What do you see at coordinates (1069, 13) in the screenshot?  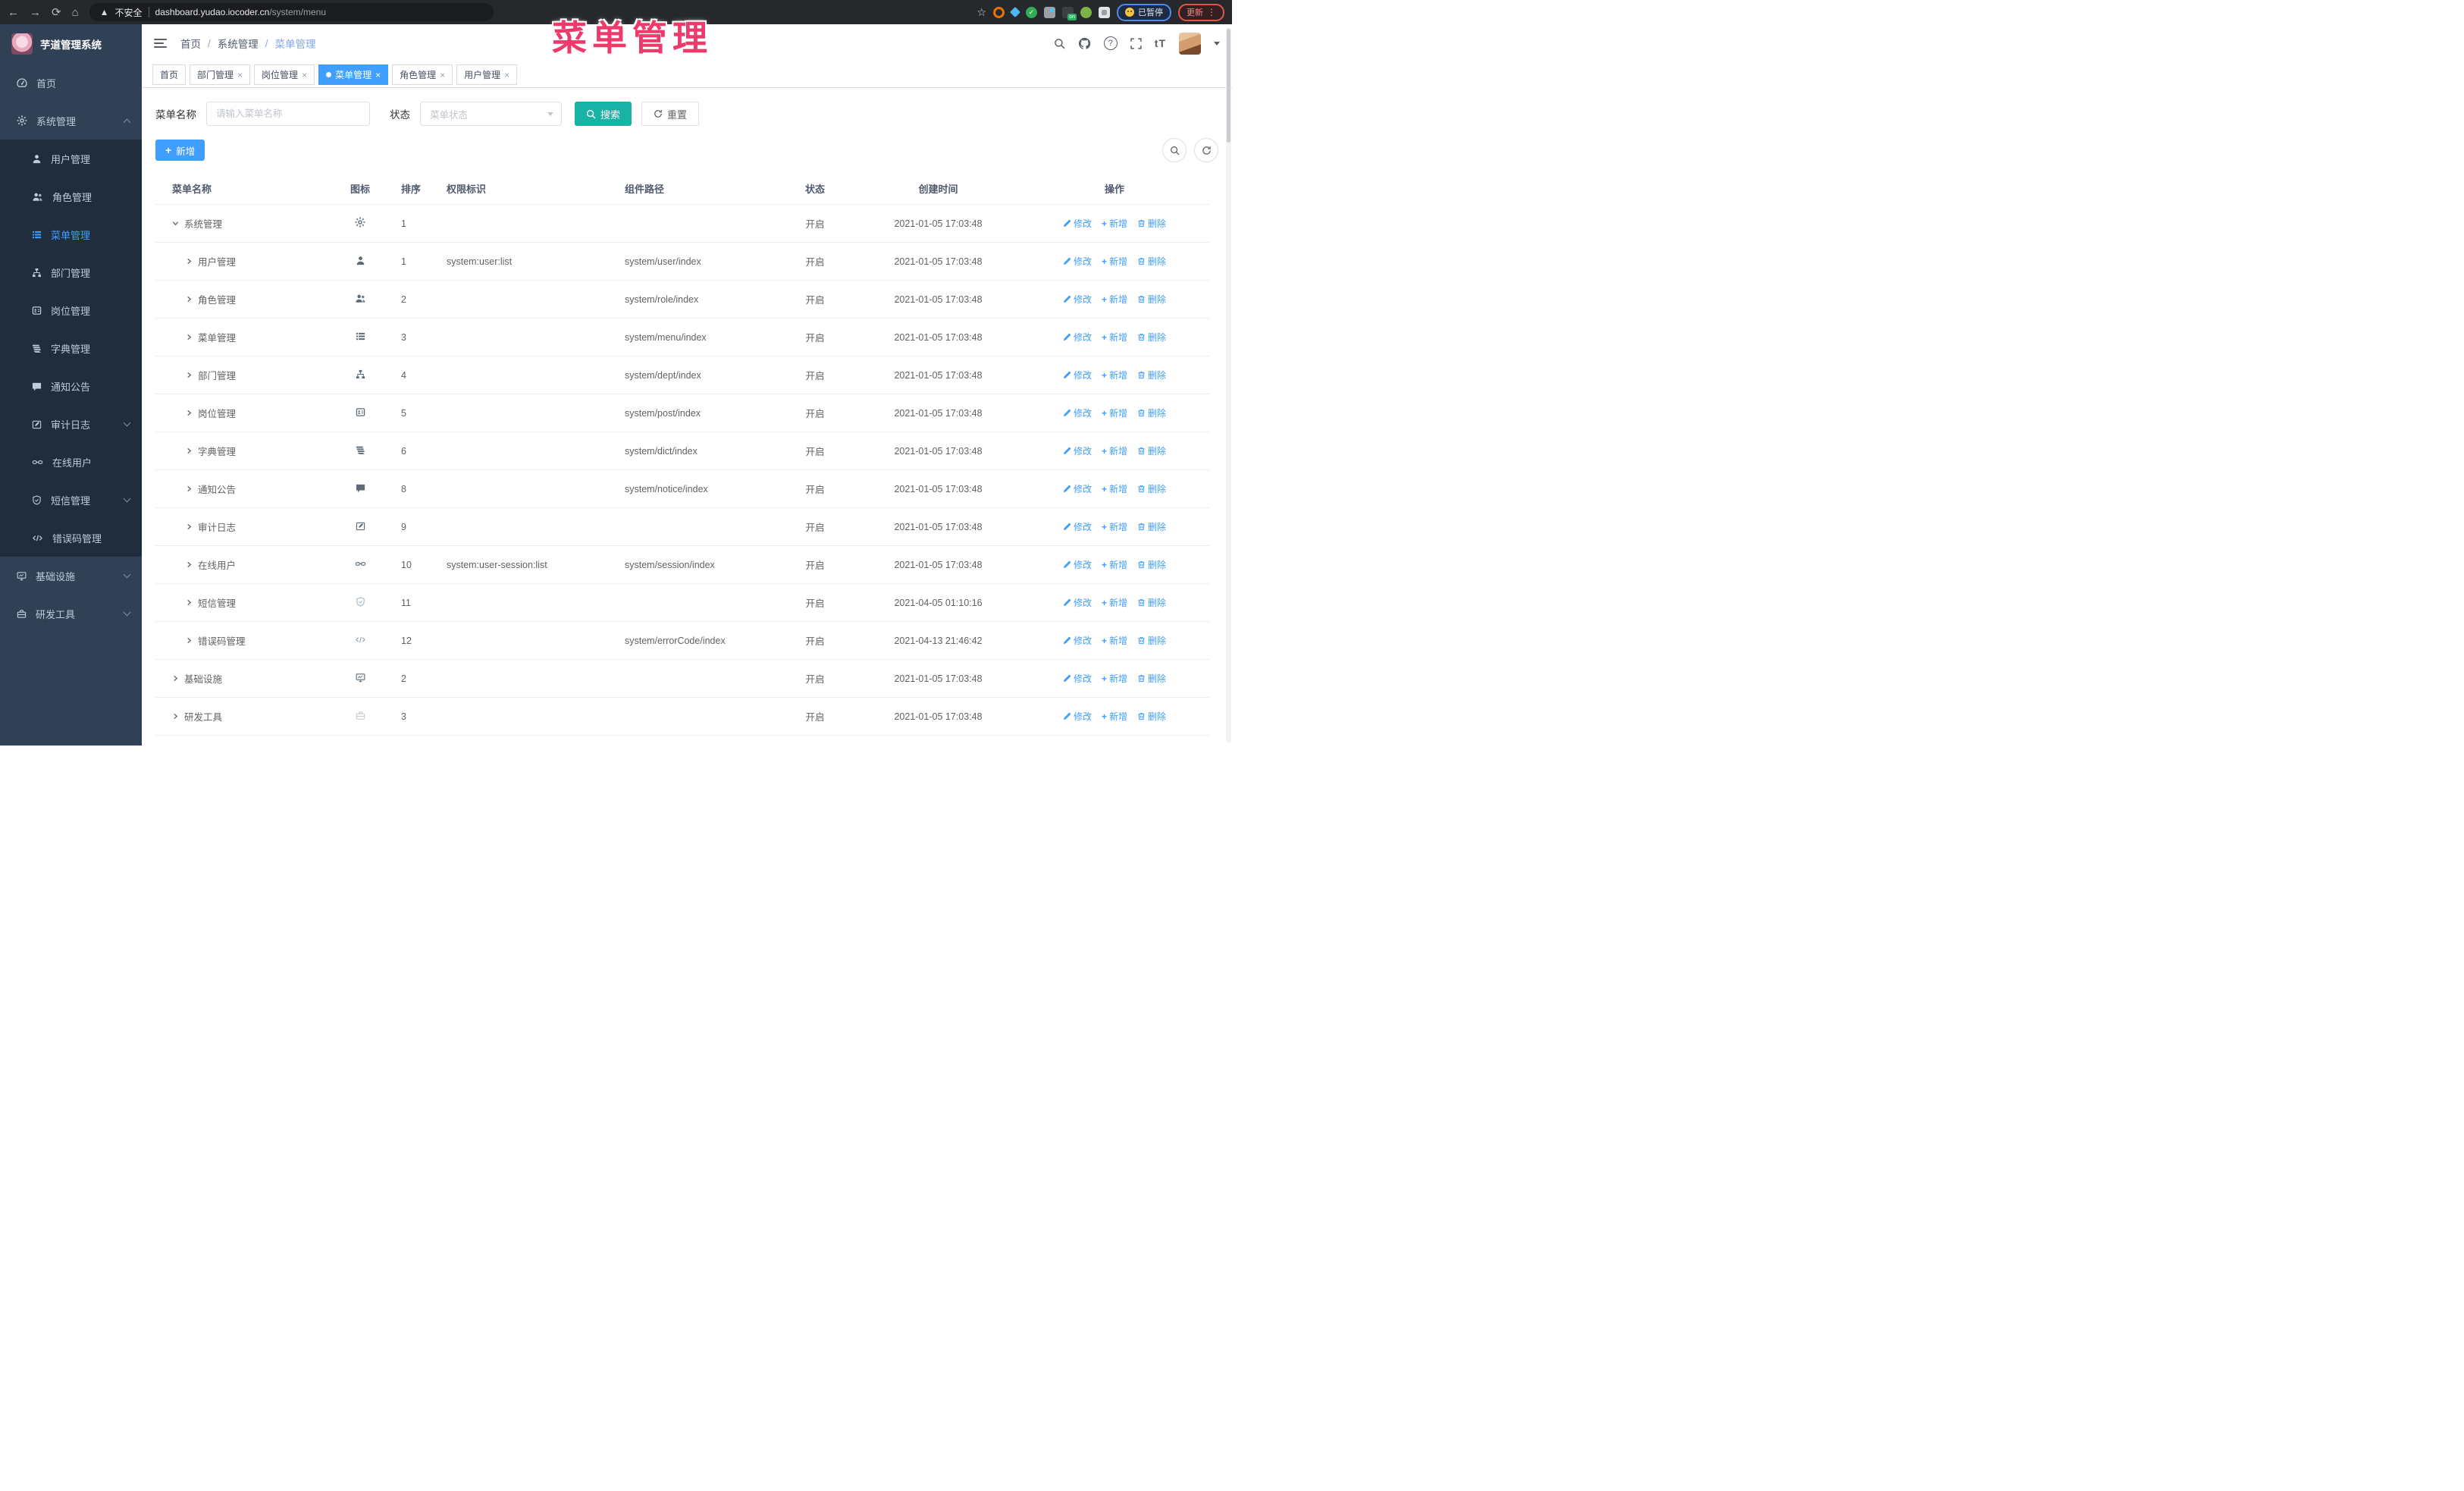 I see `extension-server-icon: on` at bounding box center [1069, 13].